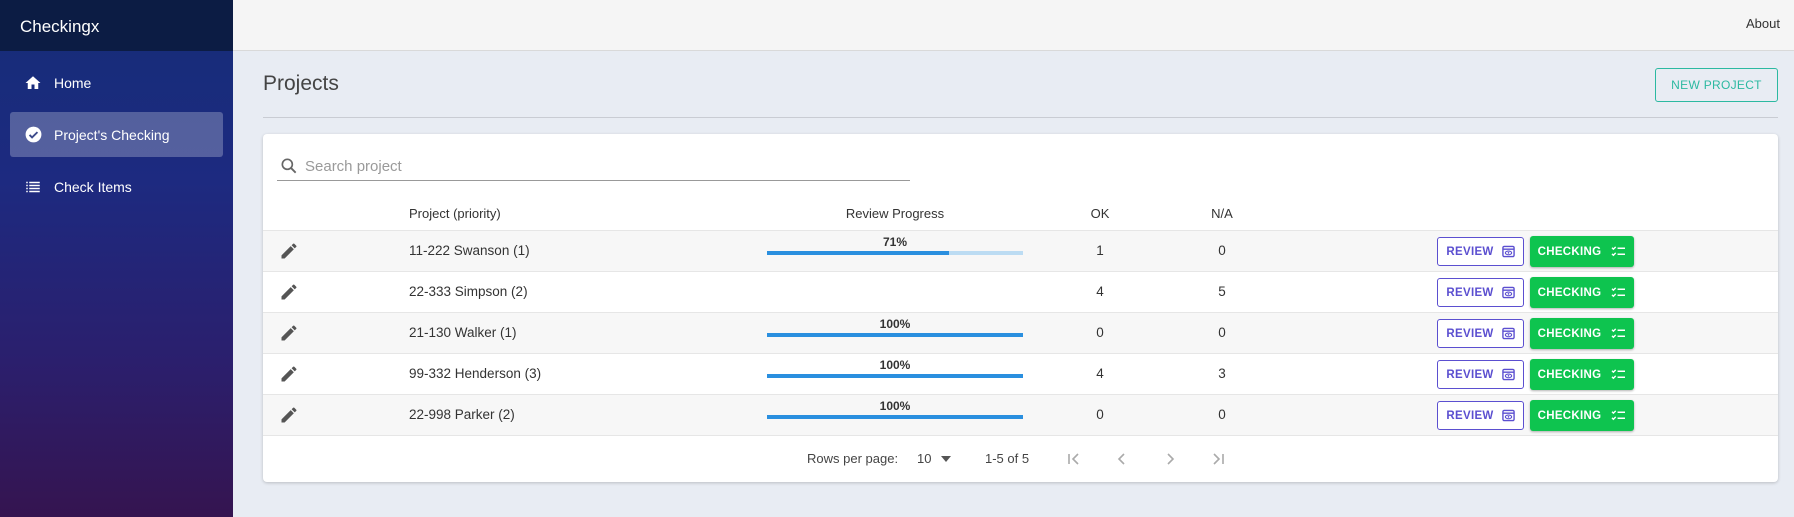 The height and width of the screenshot is (517, 1794). I want to click on sidebar-item-check-items: Check Items, so click(116, 186).